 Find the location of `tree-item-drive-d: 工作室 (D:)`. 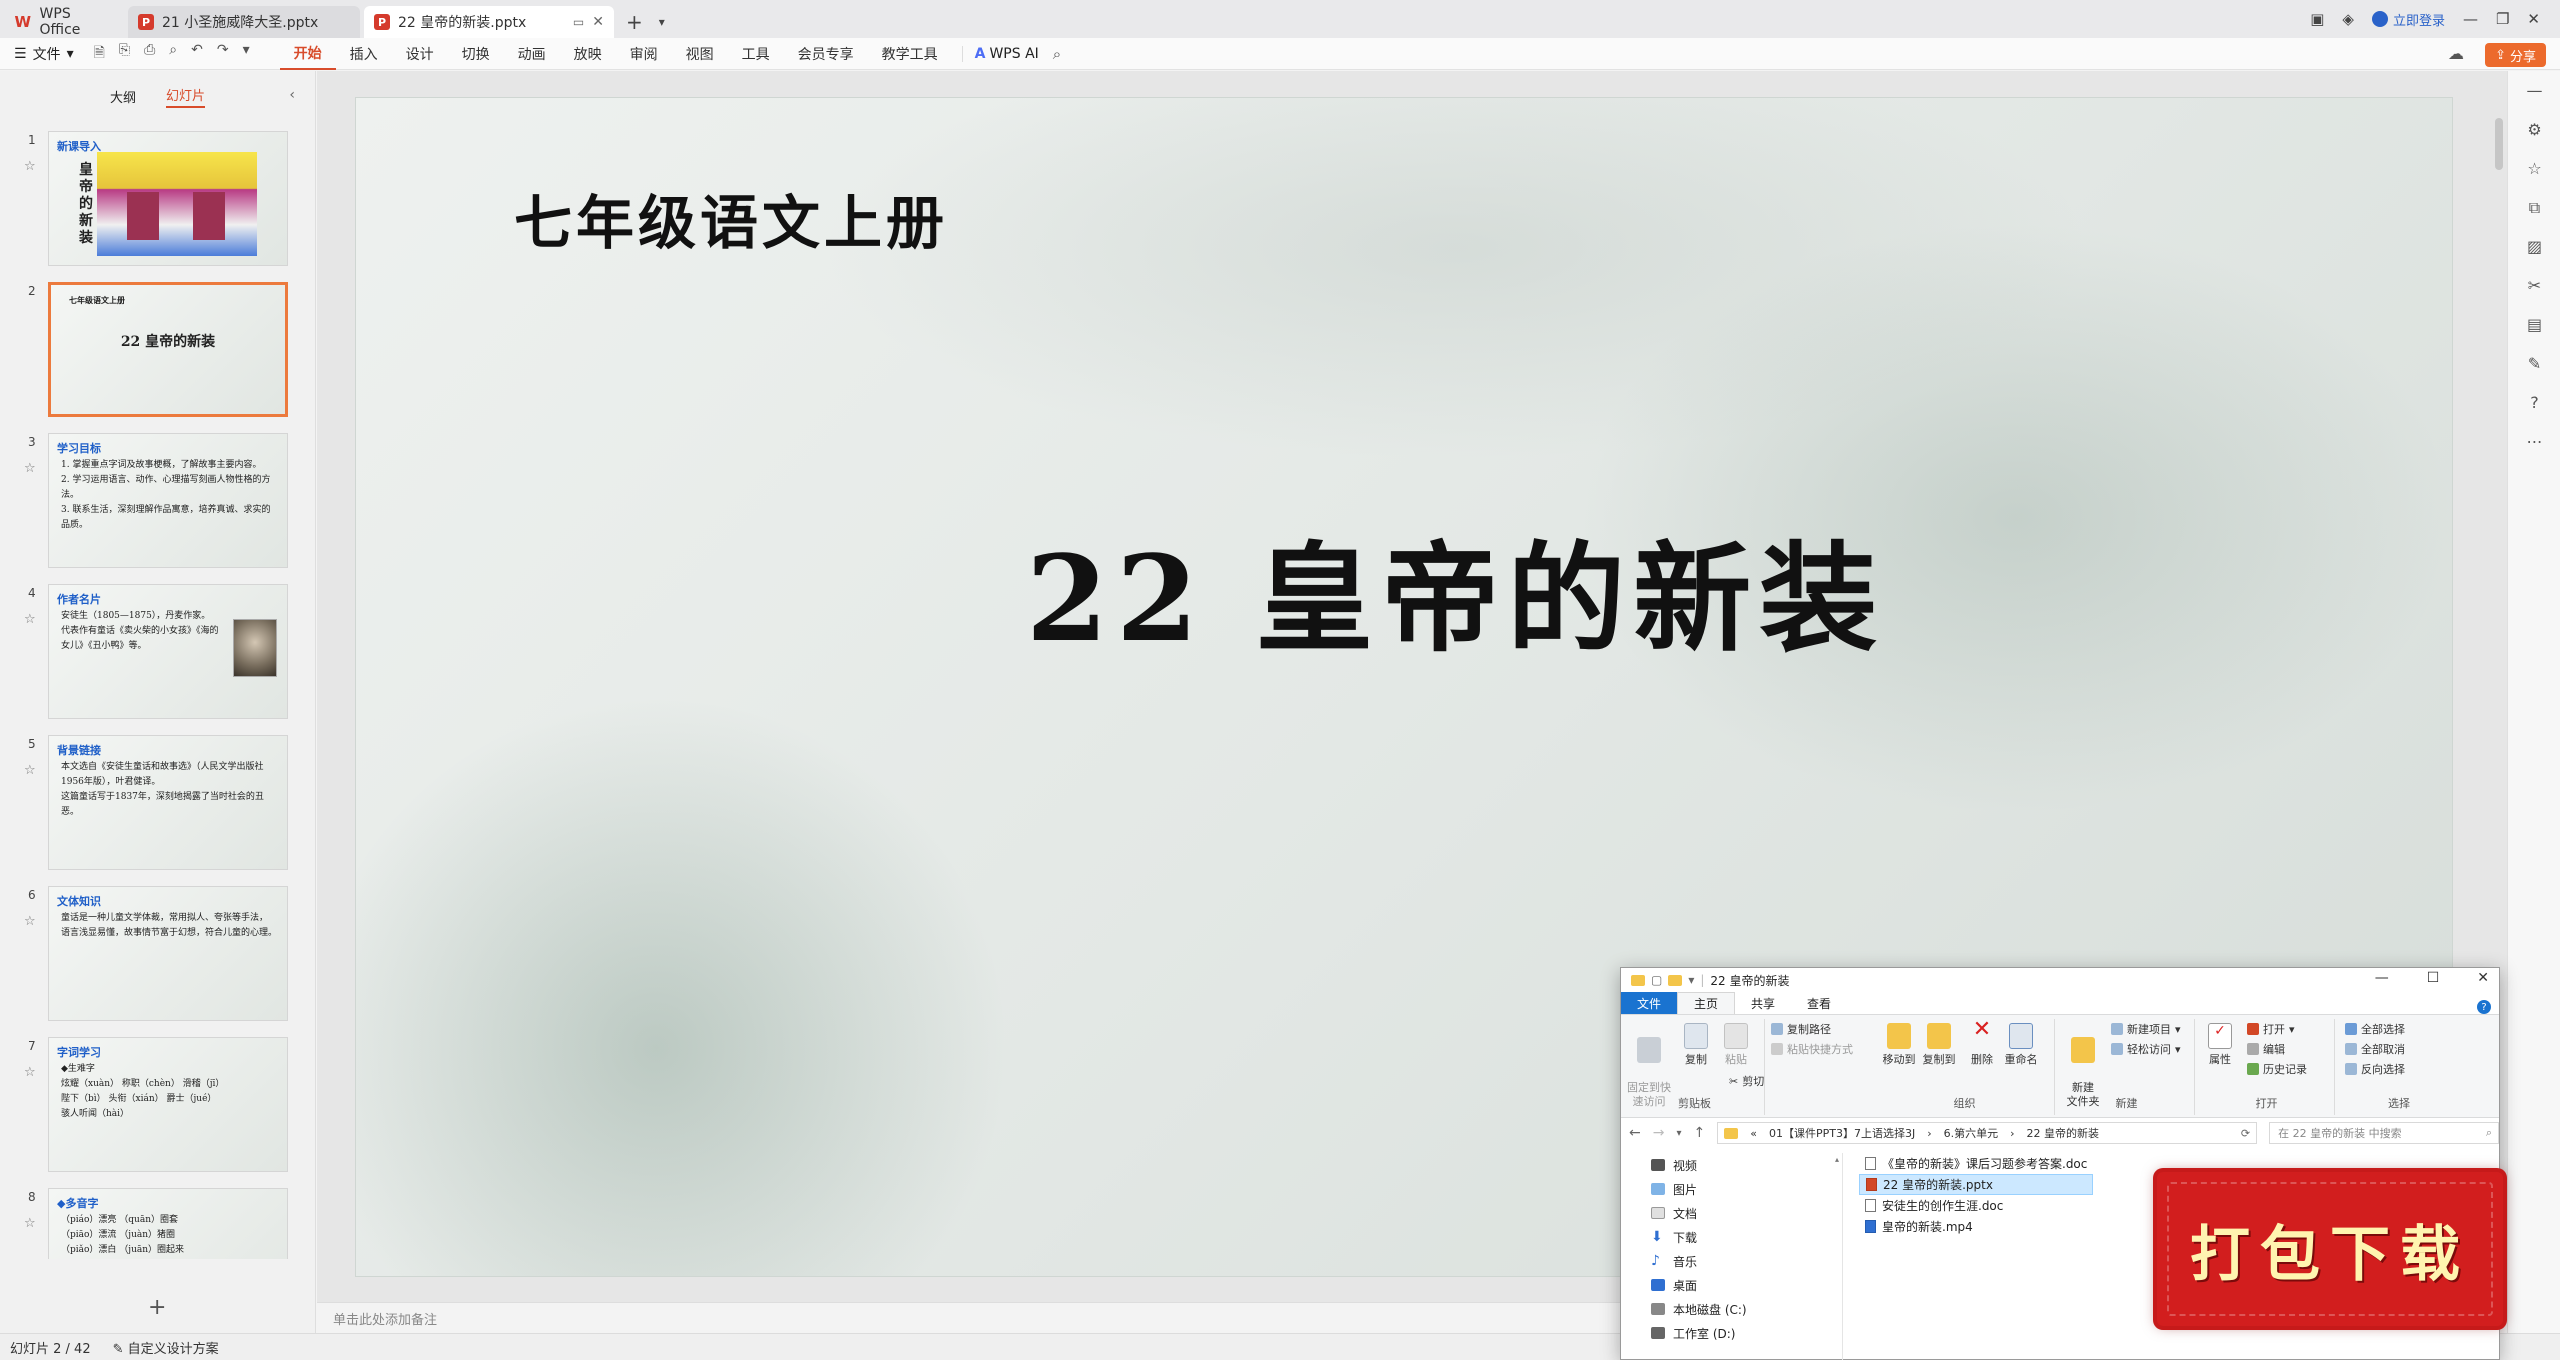

tree-item-drive-d: 工作室 (D:) is located at coordinates (1731, 1333).